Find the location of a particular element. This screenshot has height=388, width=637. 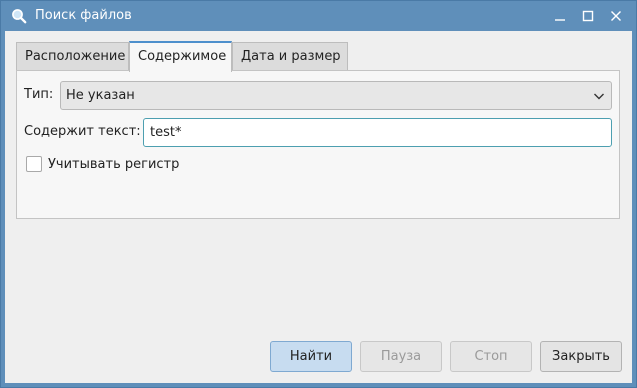

window-title: Поиск файлов is located at coordinates (83, 15).